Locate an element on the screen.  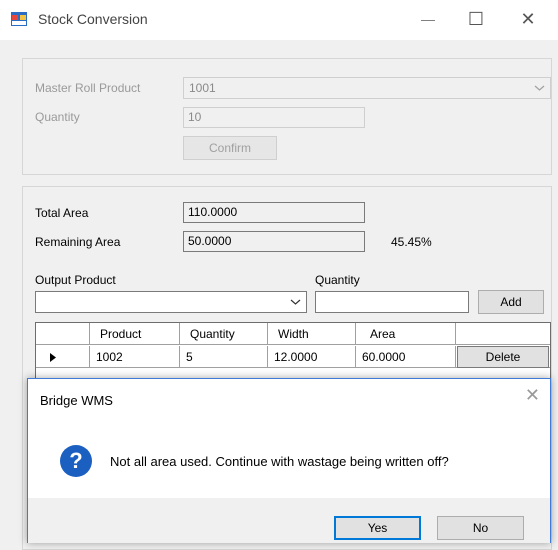
question-glyph: ? is located at coordinates (76, 460).